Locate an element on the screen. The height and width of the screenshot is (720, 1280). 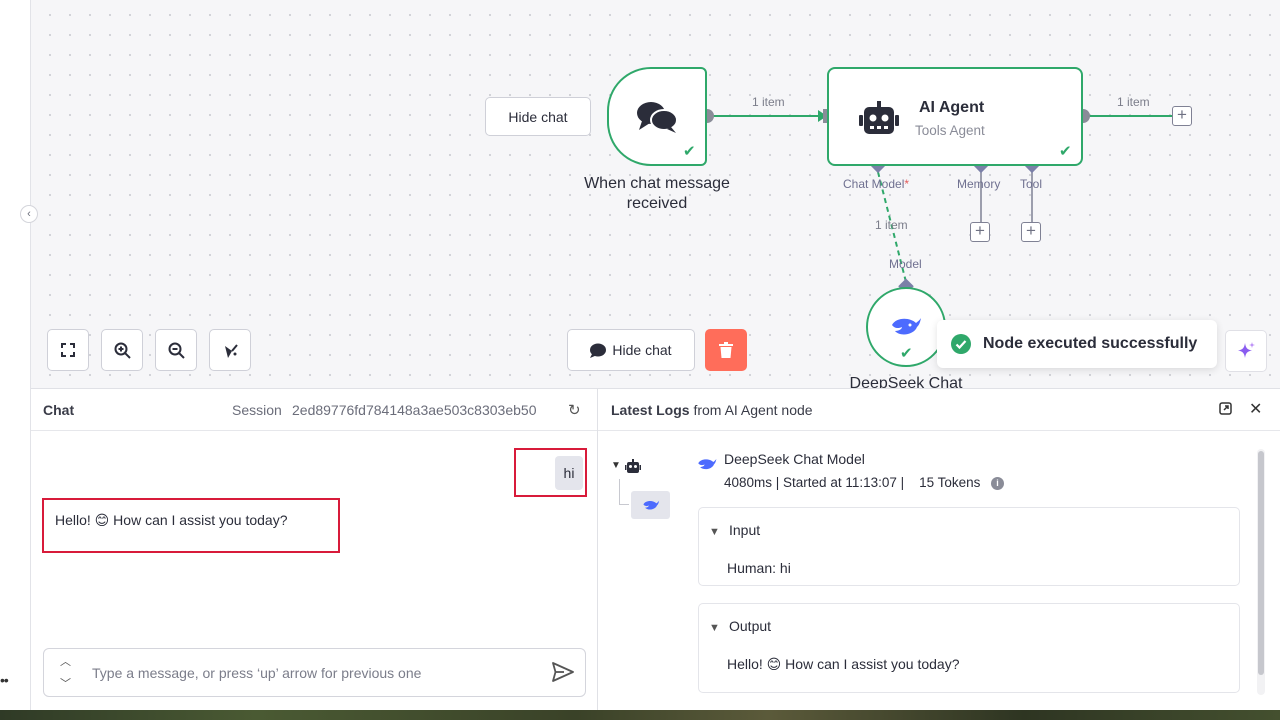
trigger-node: ✔ is located at coordinates (657, 116).